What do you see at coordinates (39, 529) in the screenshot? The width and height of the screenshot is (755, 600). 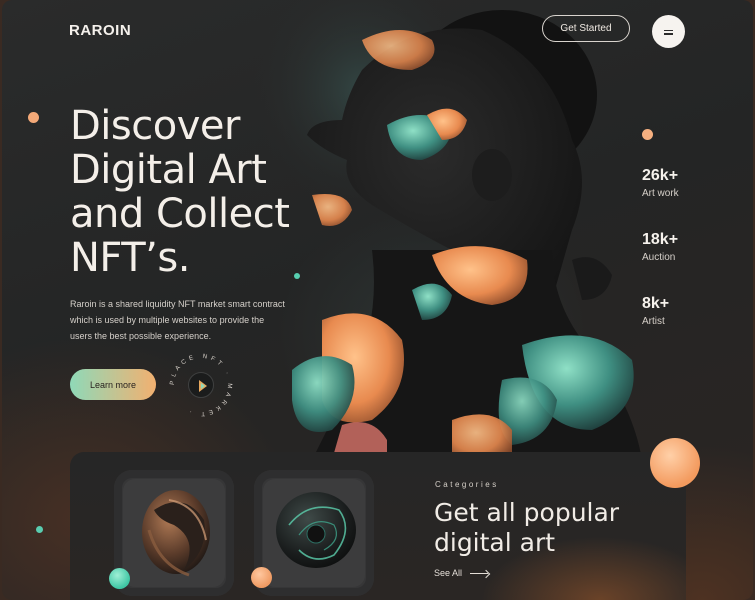 I see `decor-dot-teal` at bounding box center [39, 529].